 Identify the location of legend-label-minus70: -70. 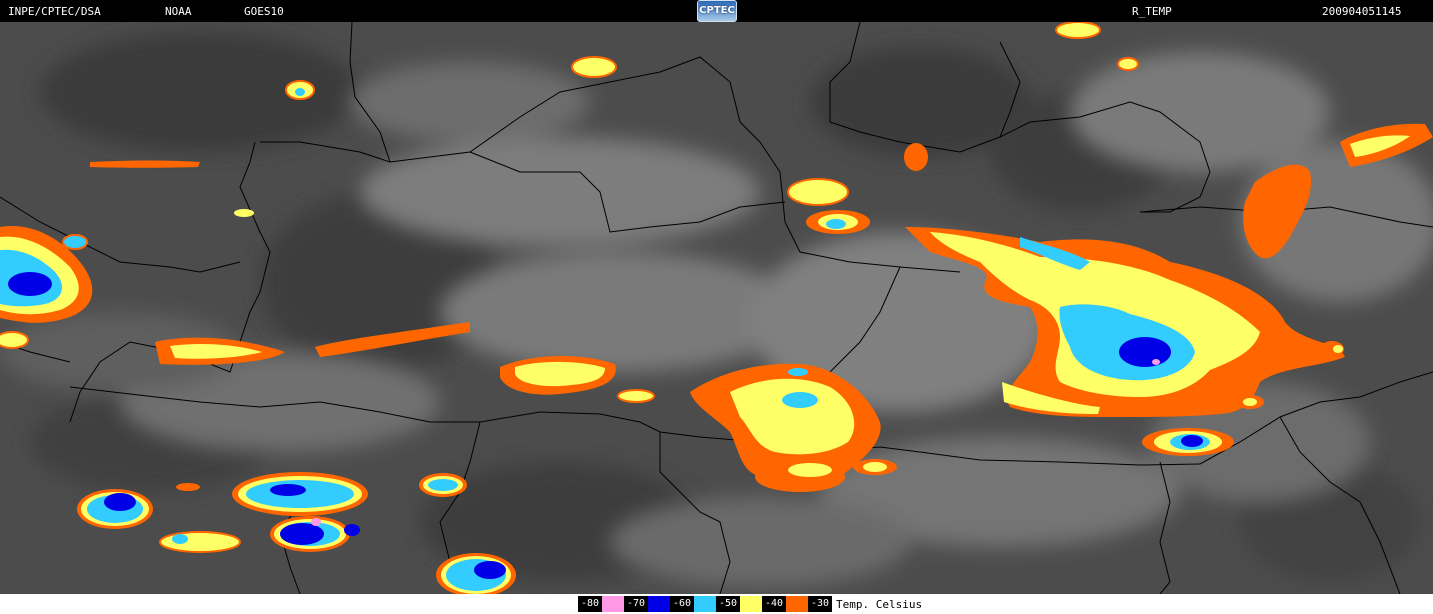
(636, 604).